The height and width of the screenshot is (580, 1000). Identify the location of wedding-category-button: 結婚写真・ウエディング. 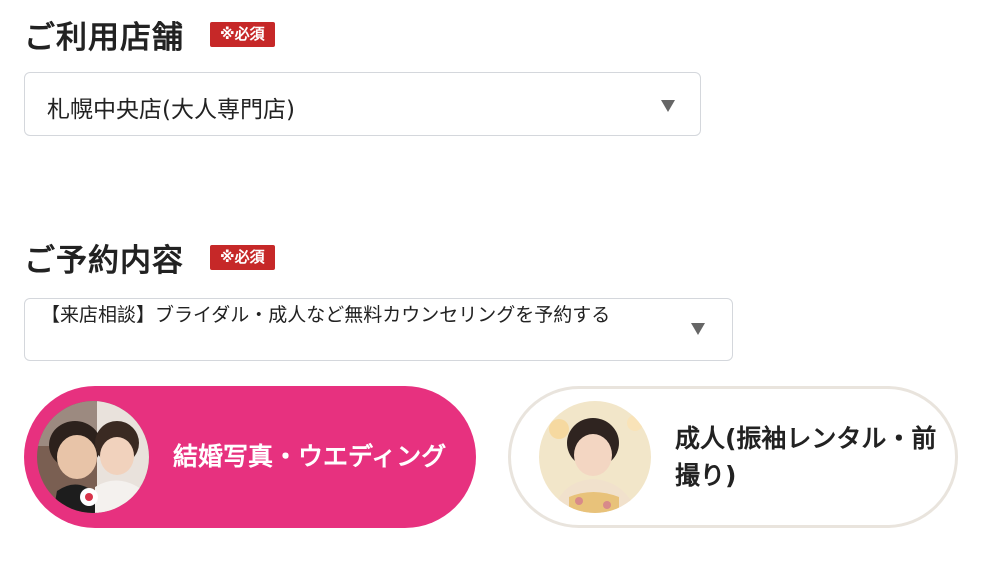
(250, 457).